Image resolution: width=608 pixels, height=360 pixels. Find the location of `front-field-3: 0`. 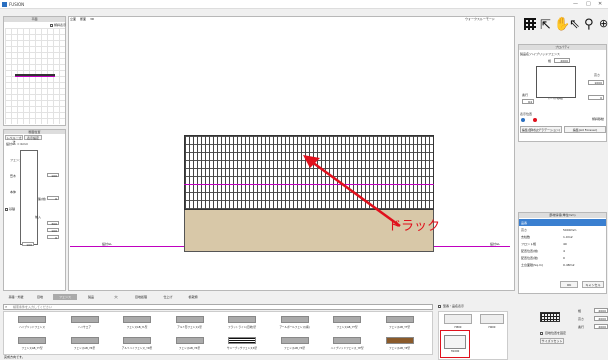

front-field-3: 0 is located at coordinates (53, 237).